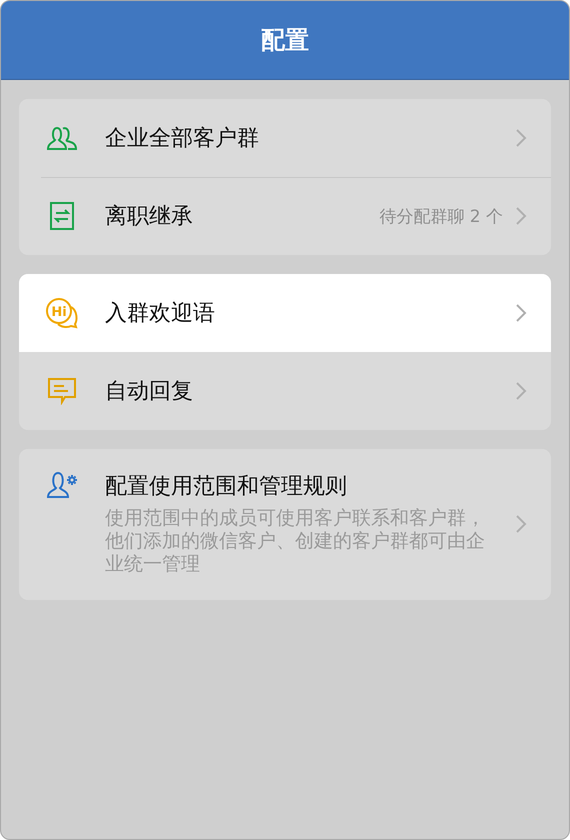  I want to click on row-title: 自动回复, so click(149, 392).